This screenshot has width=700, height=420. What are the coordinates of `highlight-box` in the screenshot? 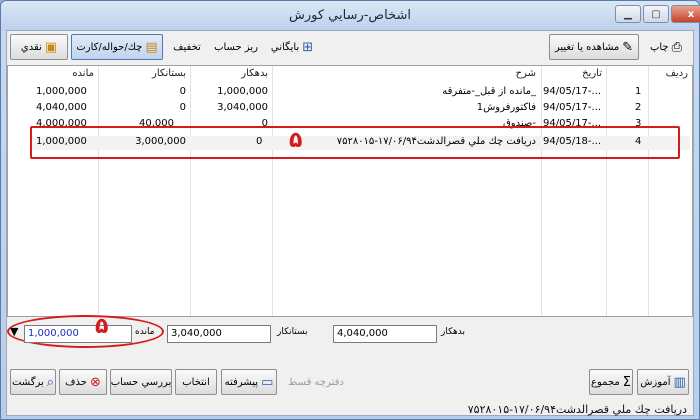 It's located at (355, 142).